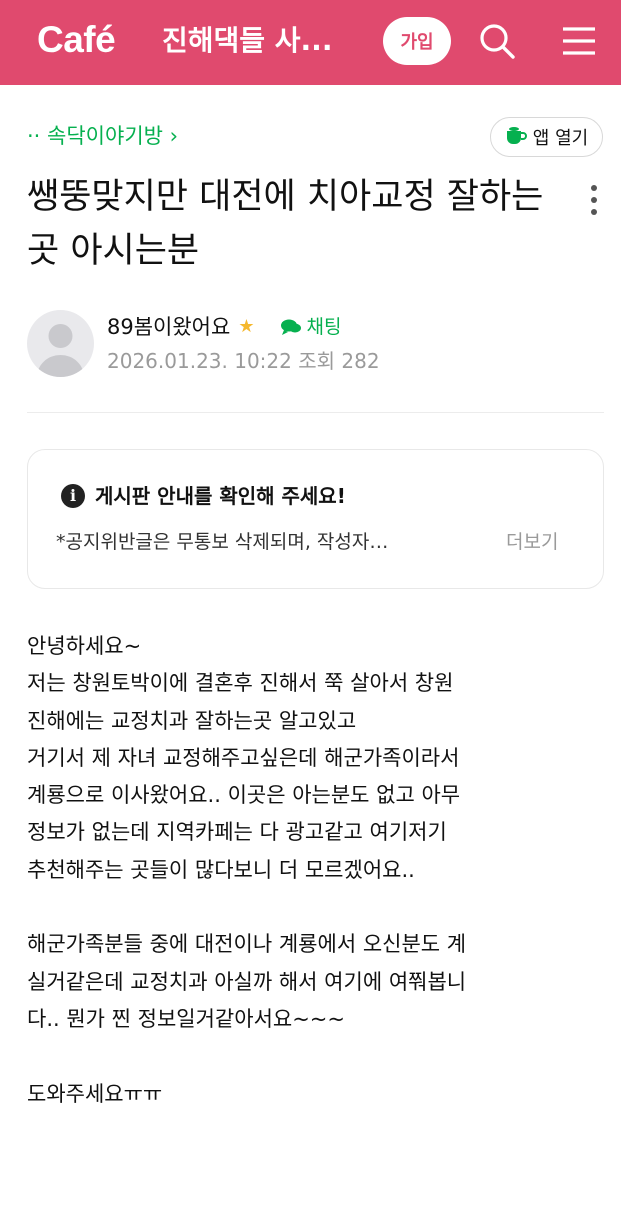 The image size is (621, 1228). I want to click on content-line: 거기서 제 자녀 교정해주고싶은데 해군가족이라서, so click(243, 757).